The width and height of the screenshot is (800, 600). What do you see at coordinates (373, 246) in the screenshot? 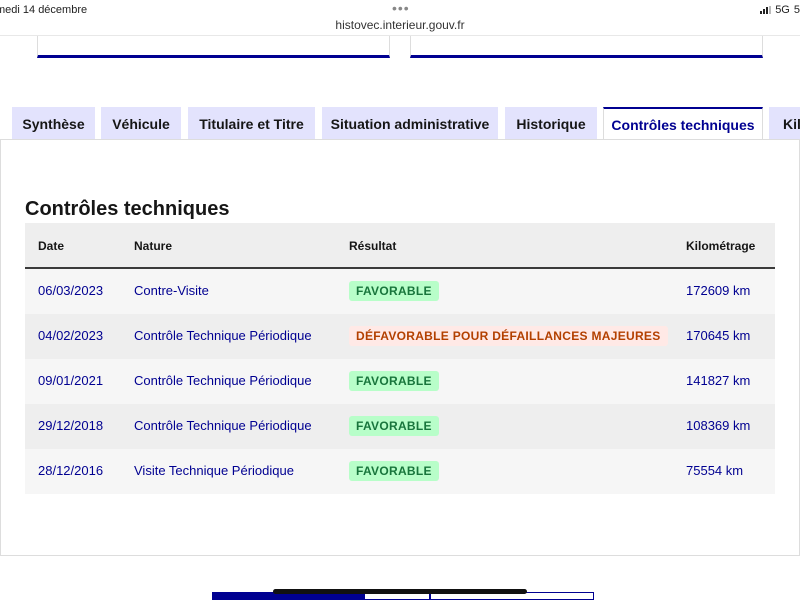
I see `header-result: Résultat` at bounding box center [373, 246].